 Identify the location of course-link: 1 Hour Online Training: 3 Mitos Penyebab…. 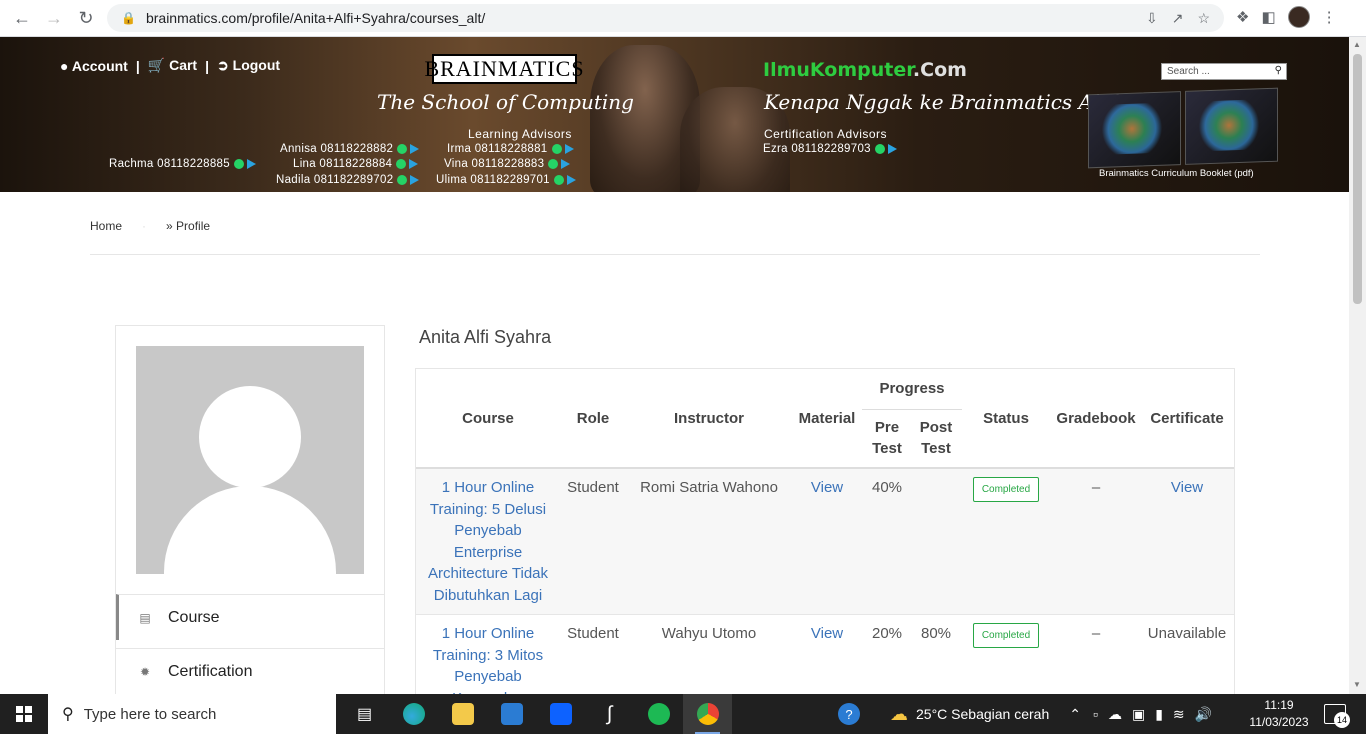
(488, 660).